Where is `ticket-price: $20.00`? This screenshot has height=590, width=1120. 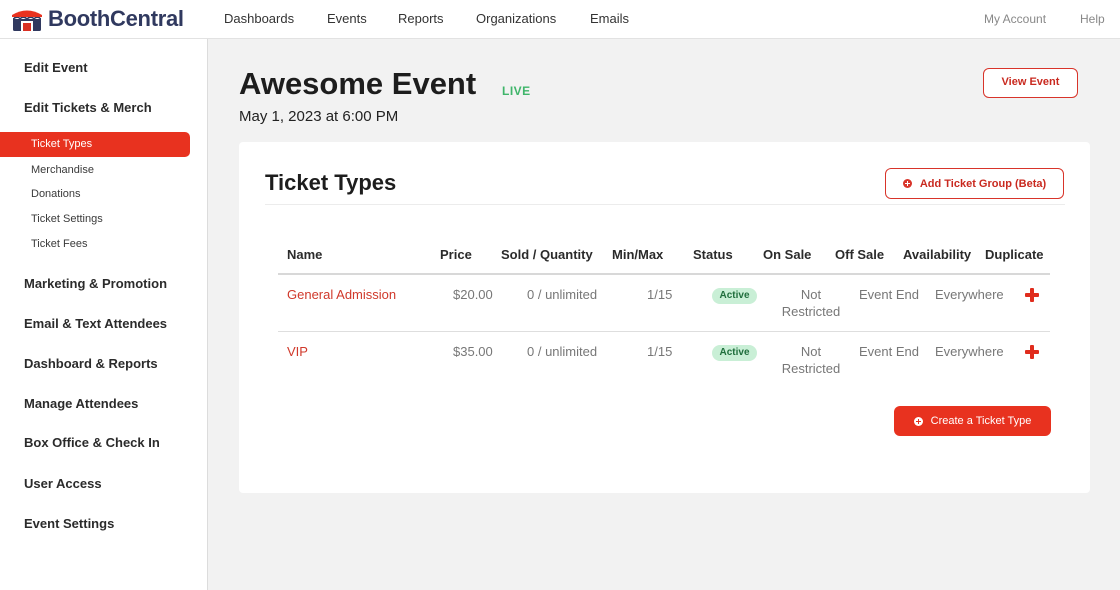
ticket-price: $20.00 is located at coordinates (473, 294).